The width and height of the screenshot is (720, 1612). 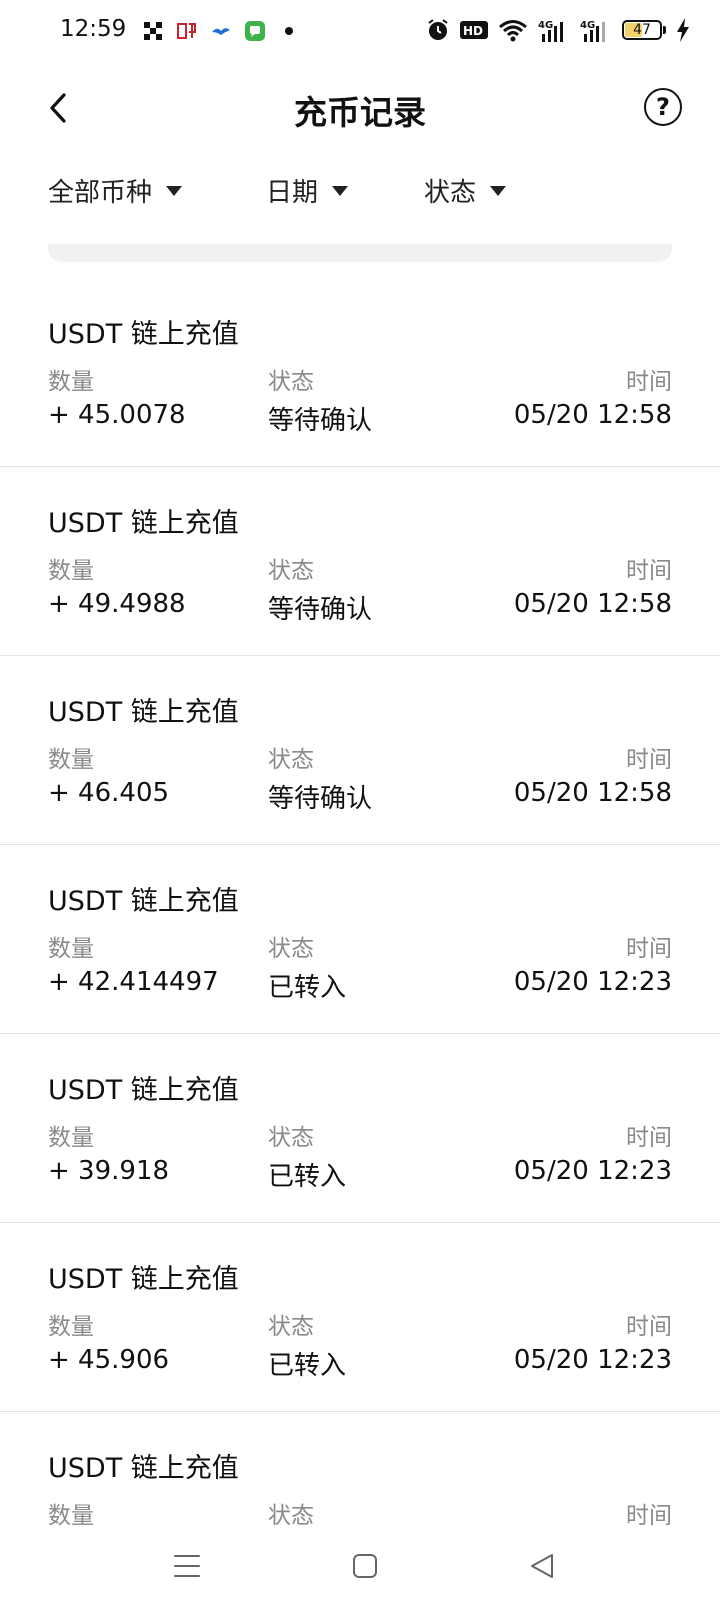 What do you see at coordinates (289, 31) in the screenshot?
I see `more-dot-icon` at bounding box center [289, 31].